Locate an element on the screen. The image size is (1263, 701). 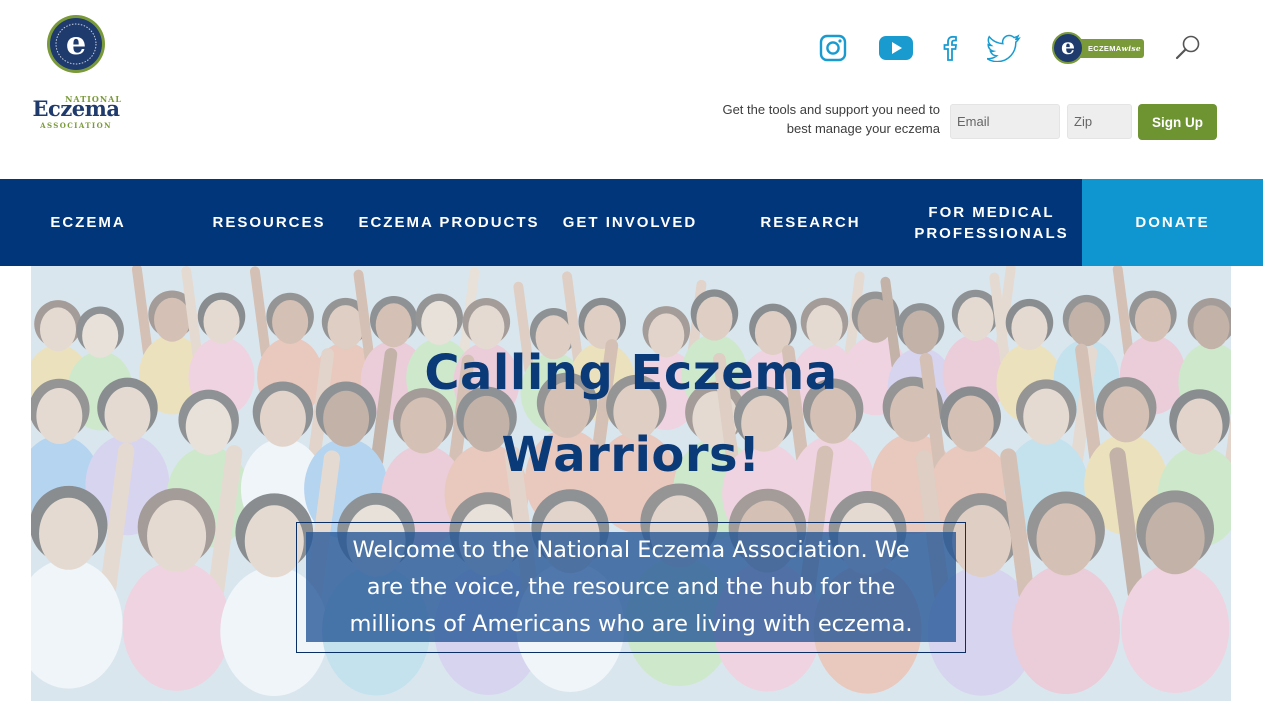
logo-seal-icon: e is located at coordinates (76, 44).